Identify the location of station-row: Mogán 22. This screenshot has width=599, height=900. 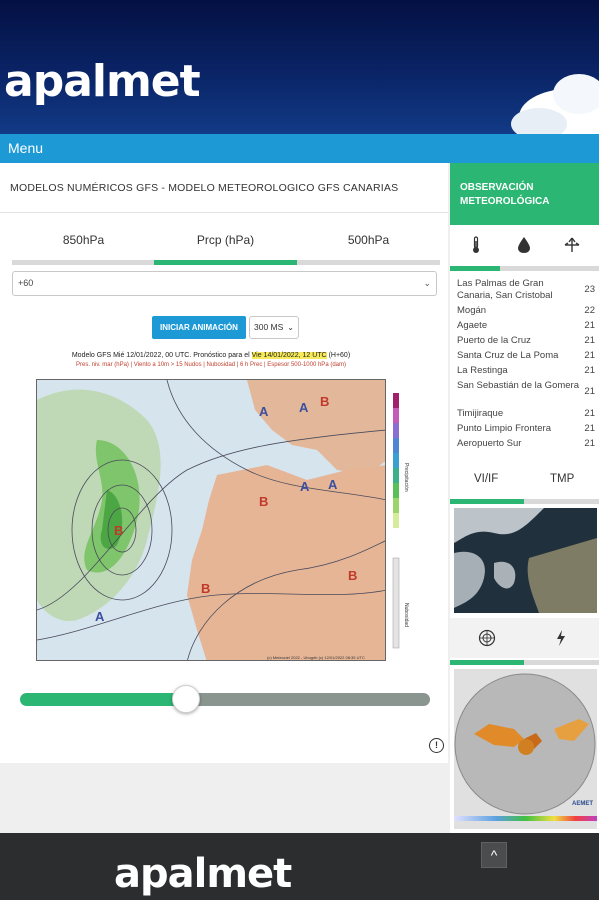
(526, 311).